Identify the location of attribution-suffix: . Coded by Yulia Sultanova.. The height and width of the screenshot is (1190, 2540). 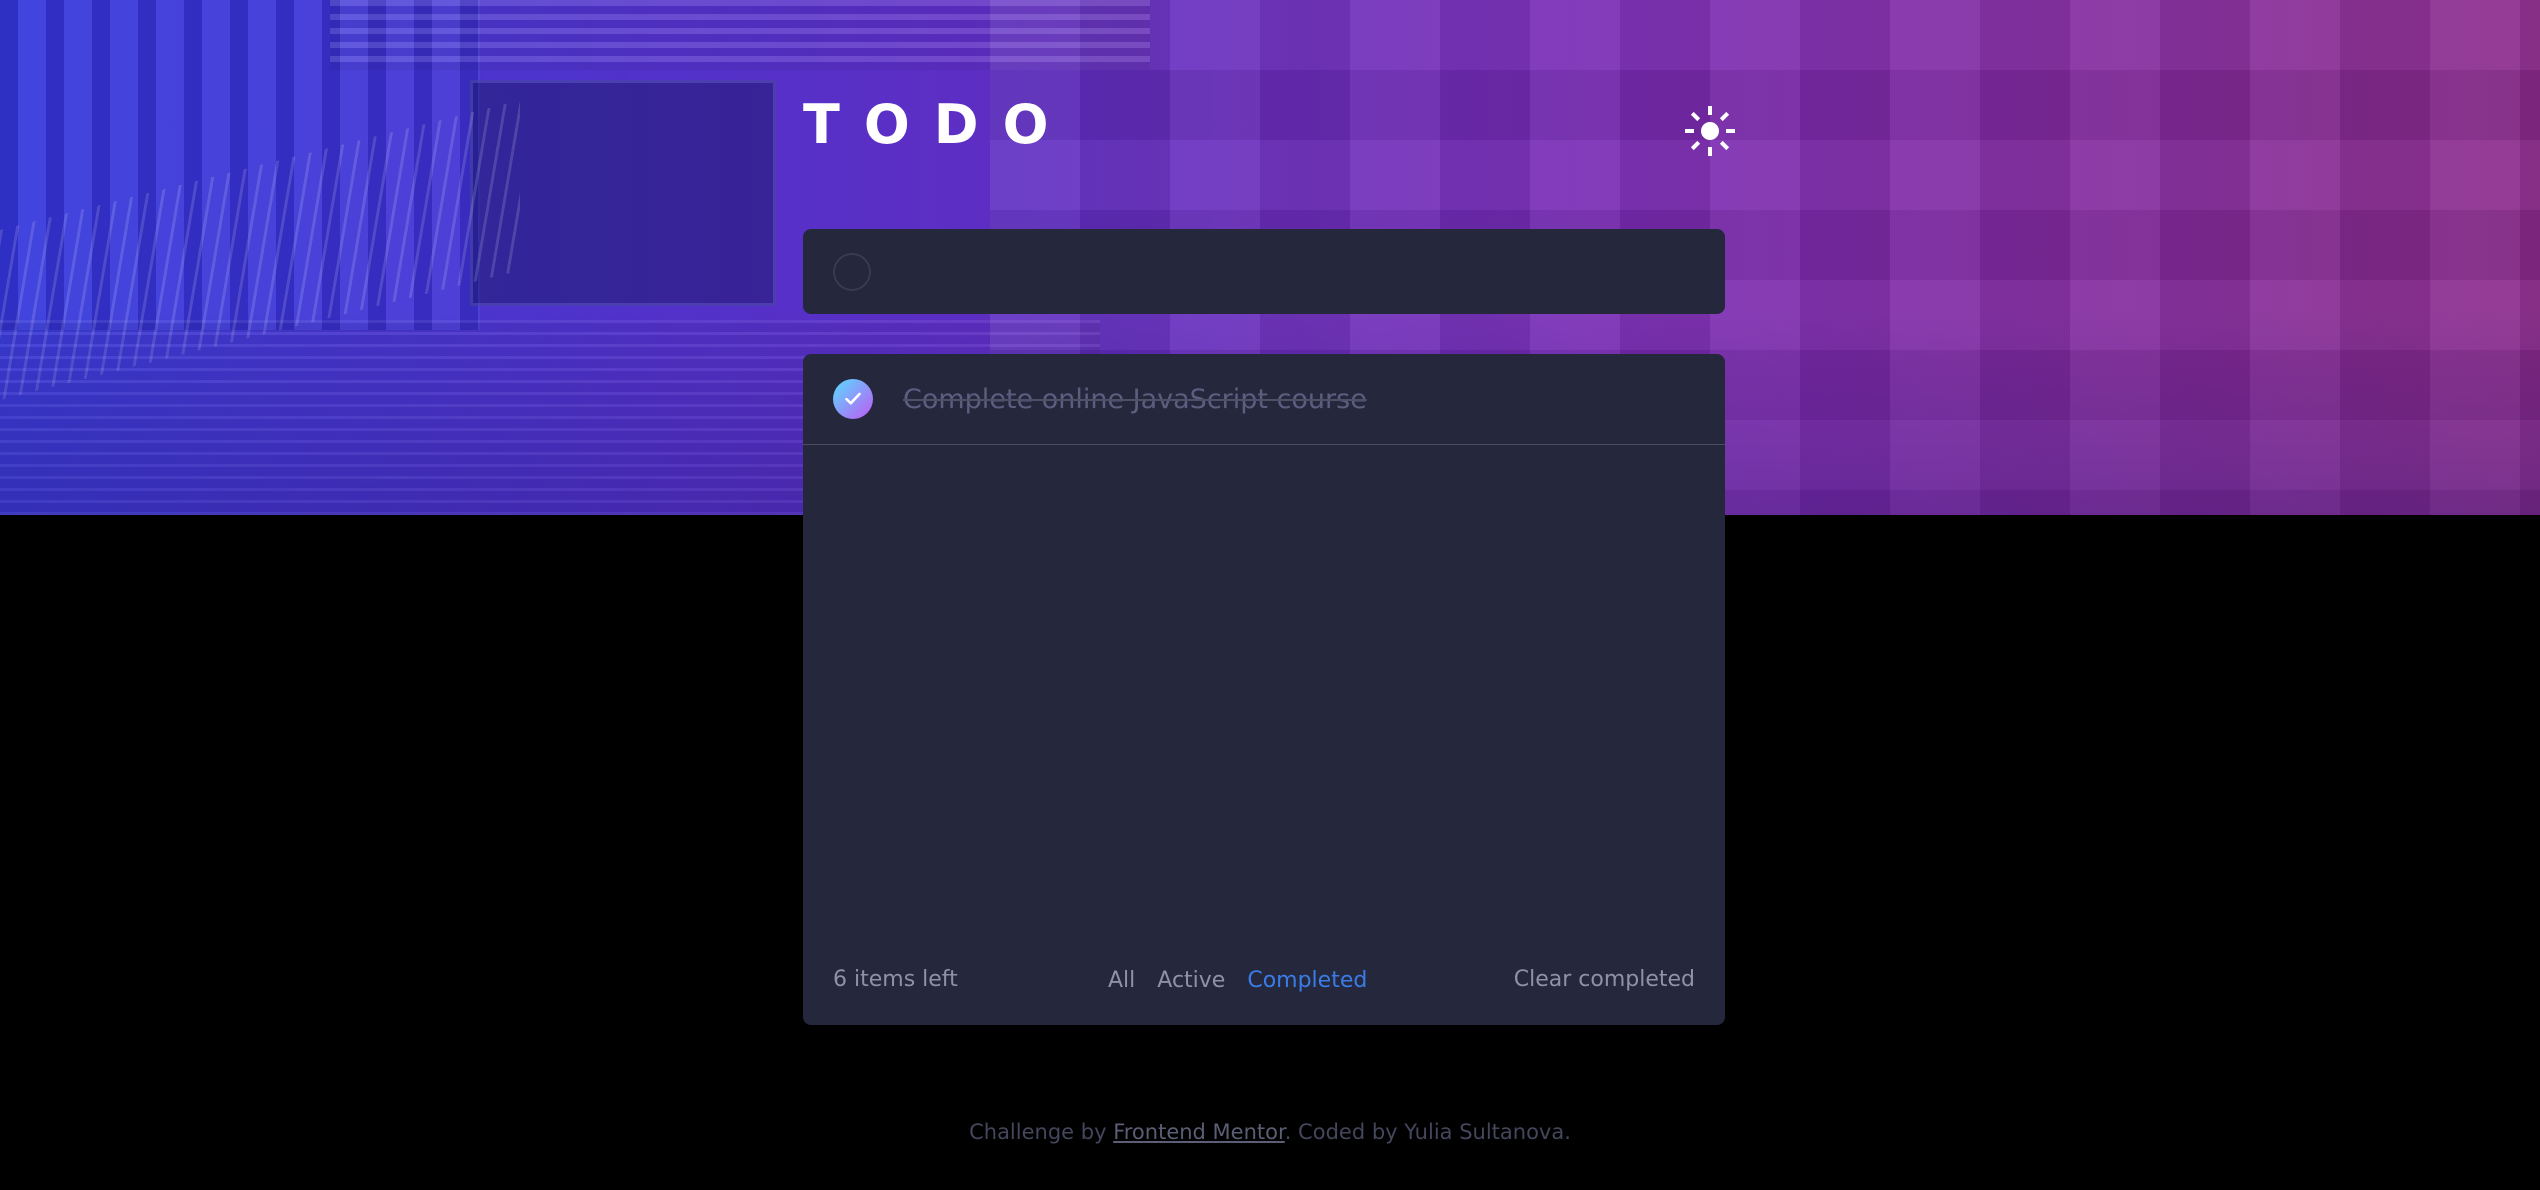
(1427, 1132).